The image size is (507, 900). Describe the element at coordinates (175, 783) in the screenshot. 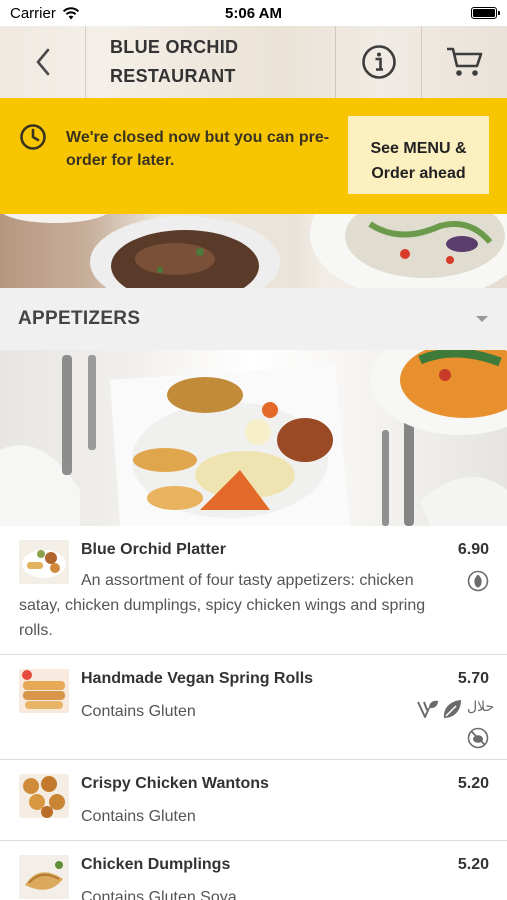

I see `item-name: Crispy Chicken Wantons` at that location.